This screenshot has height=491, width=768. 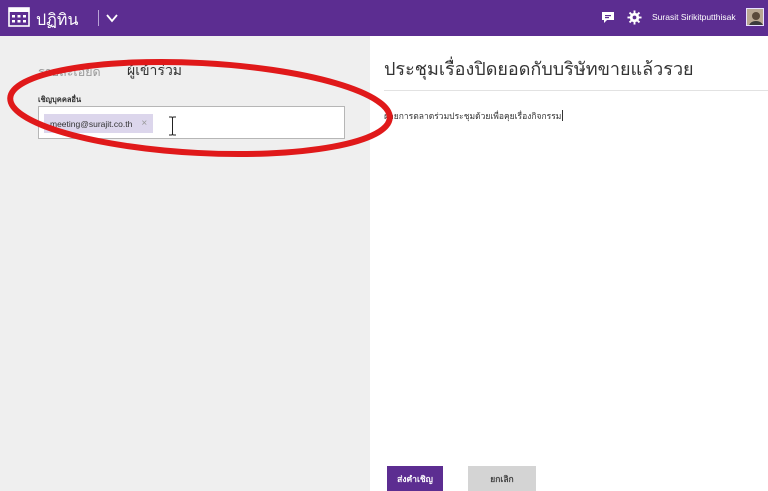 What do you see at coordinates (154, 71) in the screenshot?
I see `tab-attendees: ผู้เข้าร่วม` at bounding box center [154, 71].